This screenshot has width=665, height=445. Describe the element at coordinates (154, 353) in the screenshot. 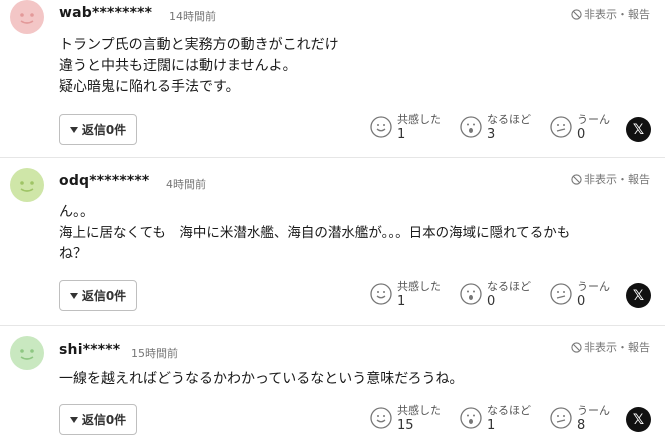

I see `timestamp: 15時間前` at that location.